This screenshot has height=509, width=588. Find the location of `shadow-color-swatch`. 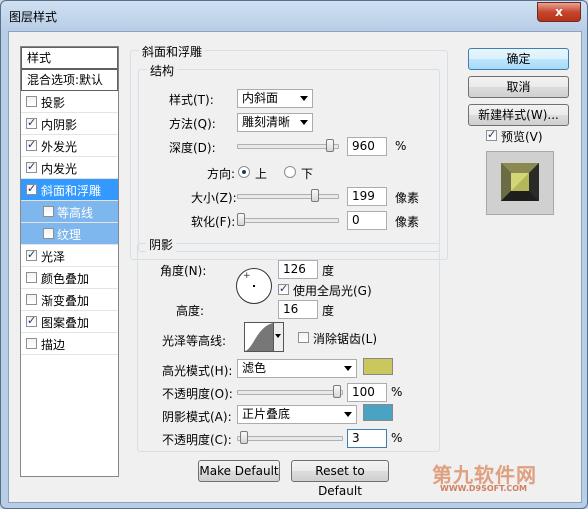

shadow-color-swatch is located at coordinates (378, 412).